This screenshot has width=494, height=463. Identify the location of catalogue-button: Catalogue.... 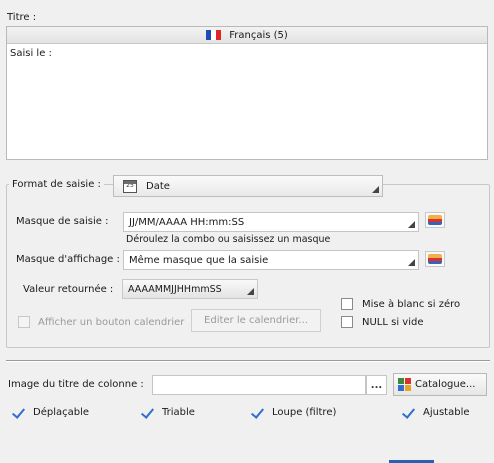
(440, 384).